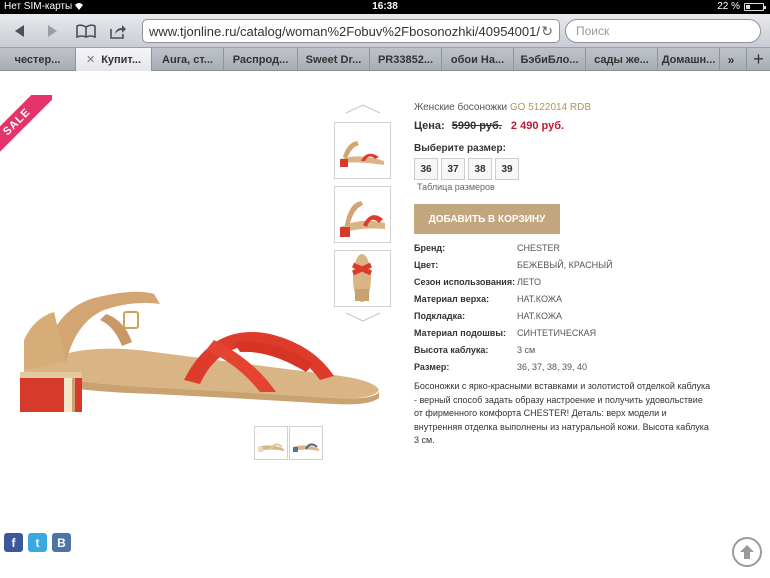 Image resolution: width=770 pixels, height=578 pixels. I want to click on share-button, so click(118, 31).